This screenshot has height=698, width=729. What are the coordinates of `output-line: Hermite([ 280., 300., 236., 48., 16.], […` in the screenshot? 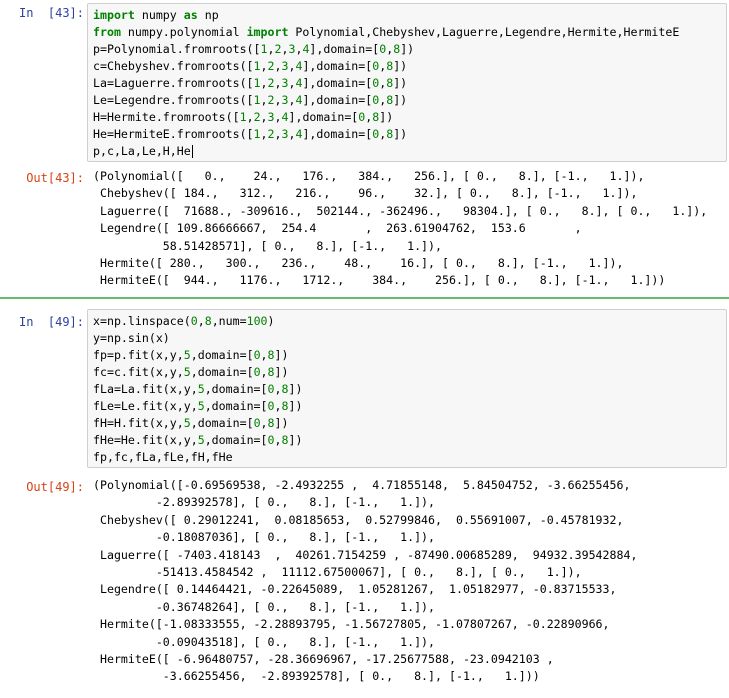 It's located at (358, 263).